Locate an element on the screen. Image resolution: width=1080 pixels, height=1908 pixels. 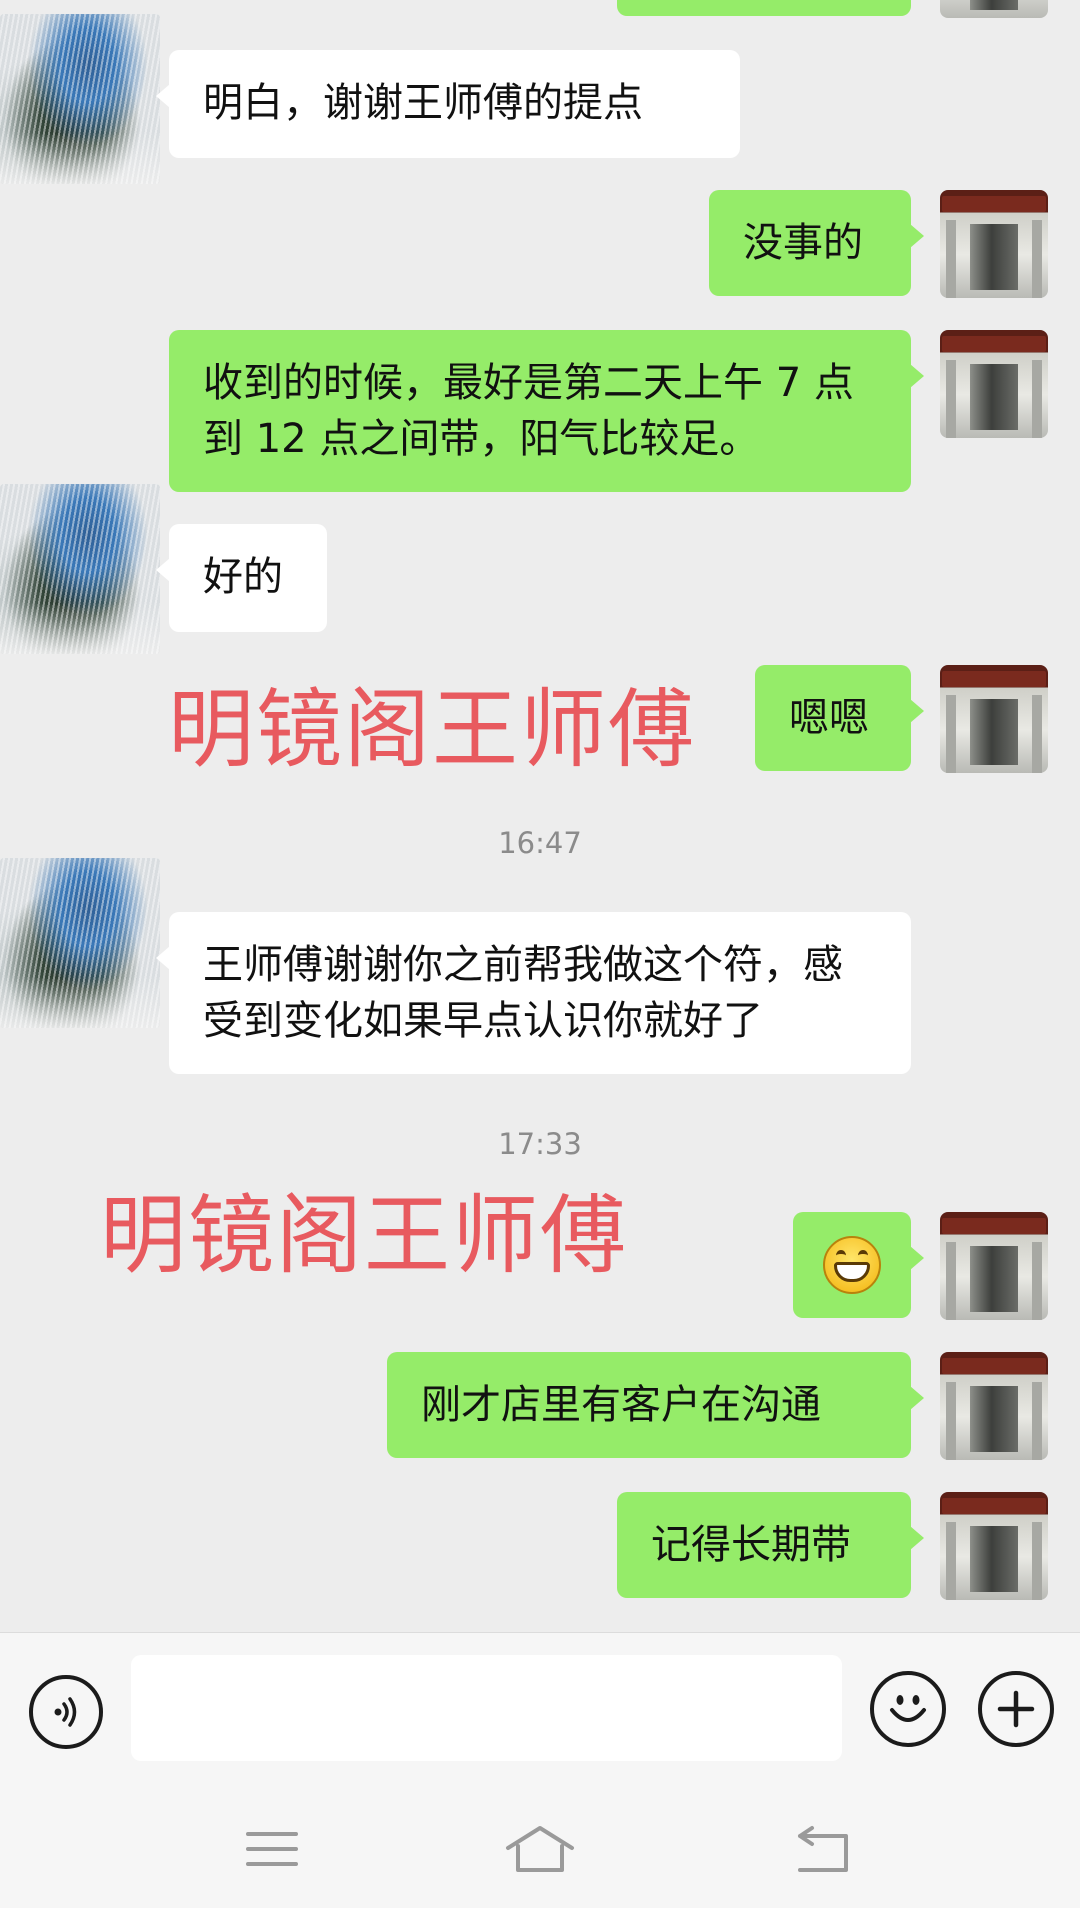
menu-icon is located at coordinates (272, 1849).